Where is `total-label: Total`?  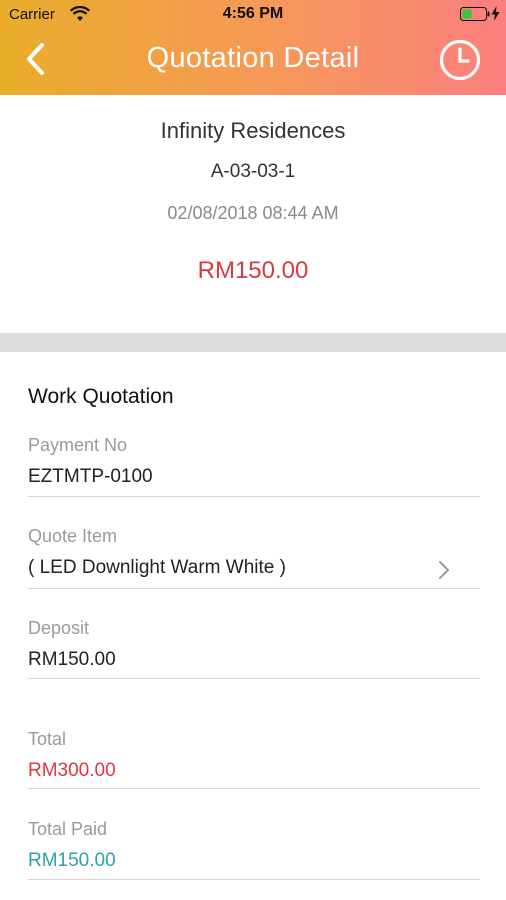
total-label: Total is located at coordinates (47, 739).